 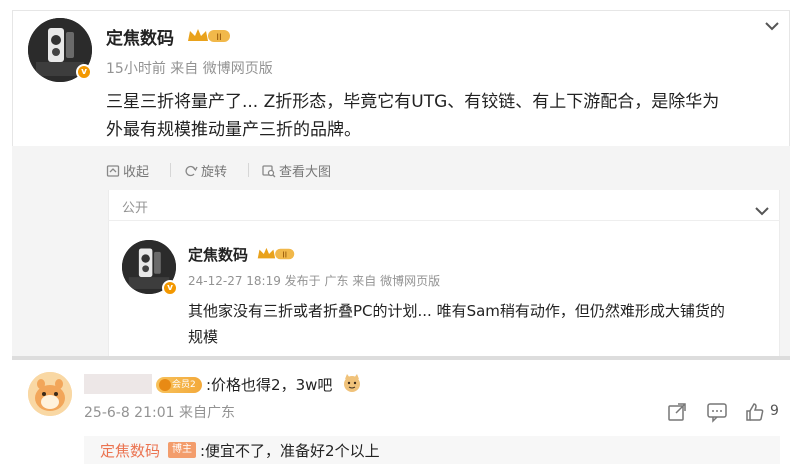 I want to click on repost-button: 旋转, so click(x=205, y=170).